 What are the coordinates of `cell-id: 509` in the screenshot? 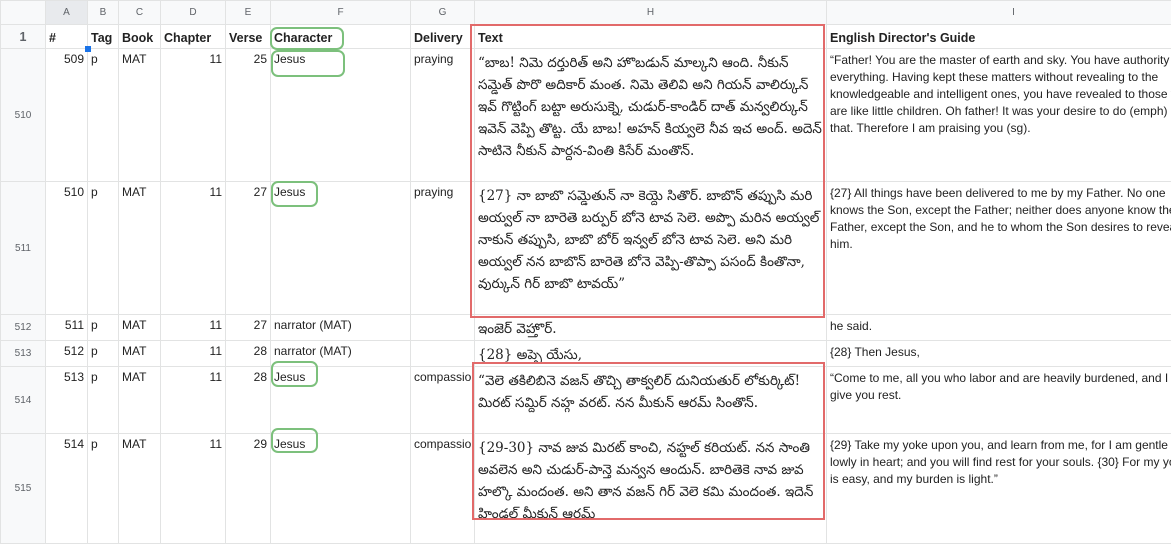 It's located at (67, 115).